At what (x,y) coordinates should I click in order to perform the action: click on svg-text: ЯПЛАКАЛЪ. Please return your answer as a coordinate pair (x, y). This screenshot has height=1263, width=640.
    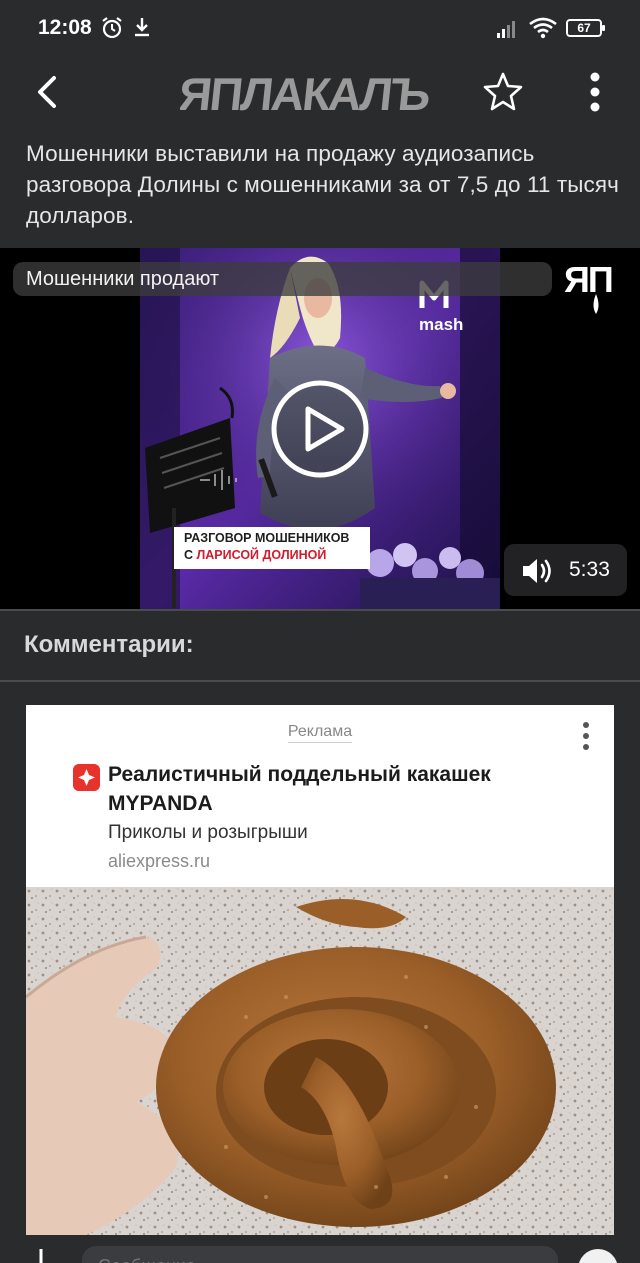
    Looking at the image, I should click on (306, 94).